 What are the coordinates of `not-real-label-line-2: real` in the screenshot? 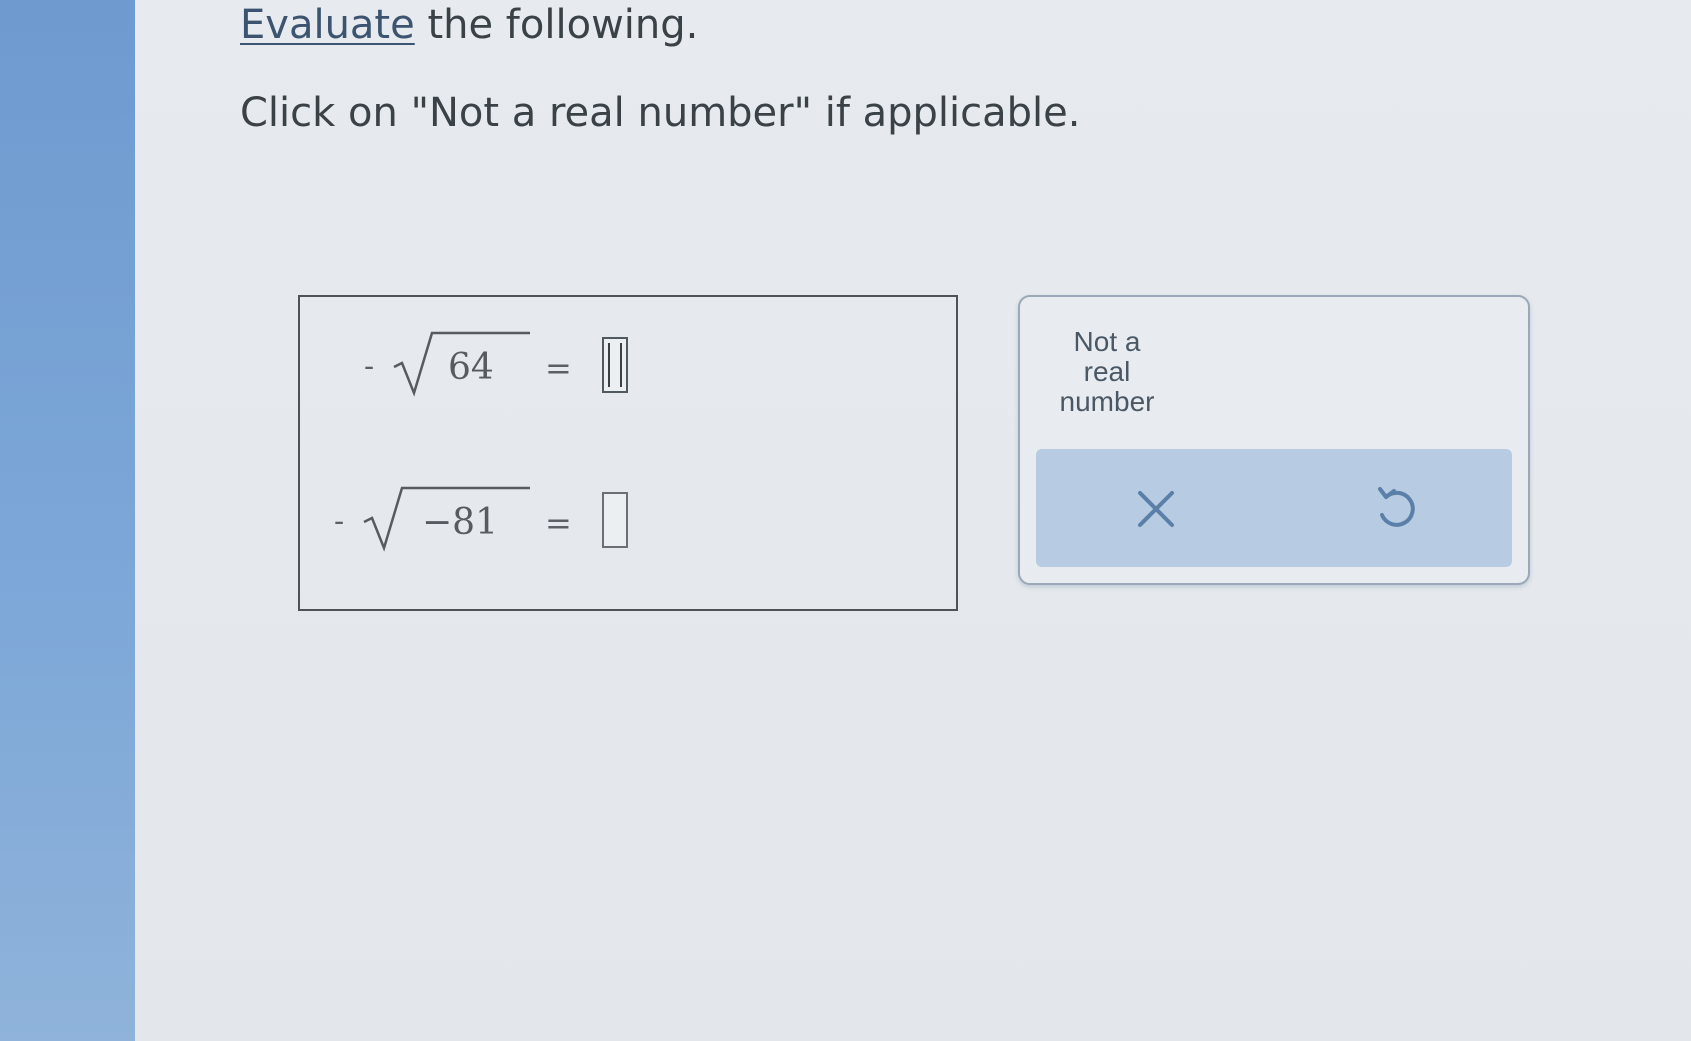 It's located at (1107, 371).